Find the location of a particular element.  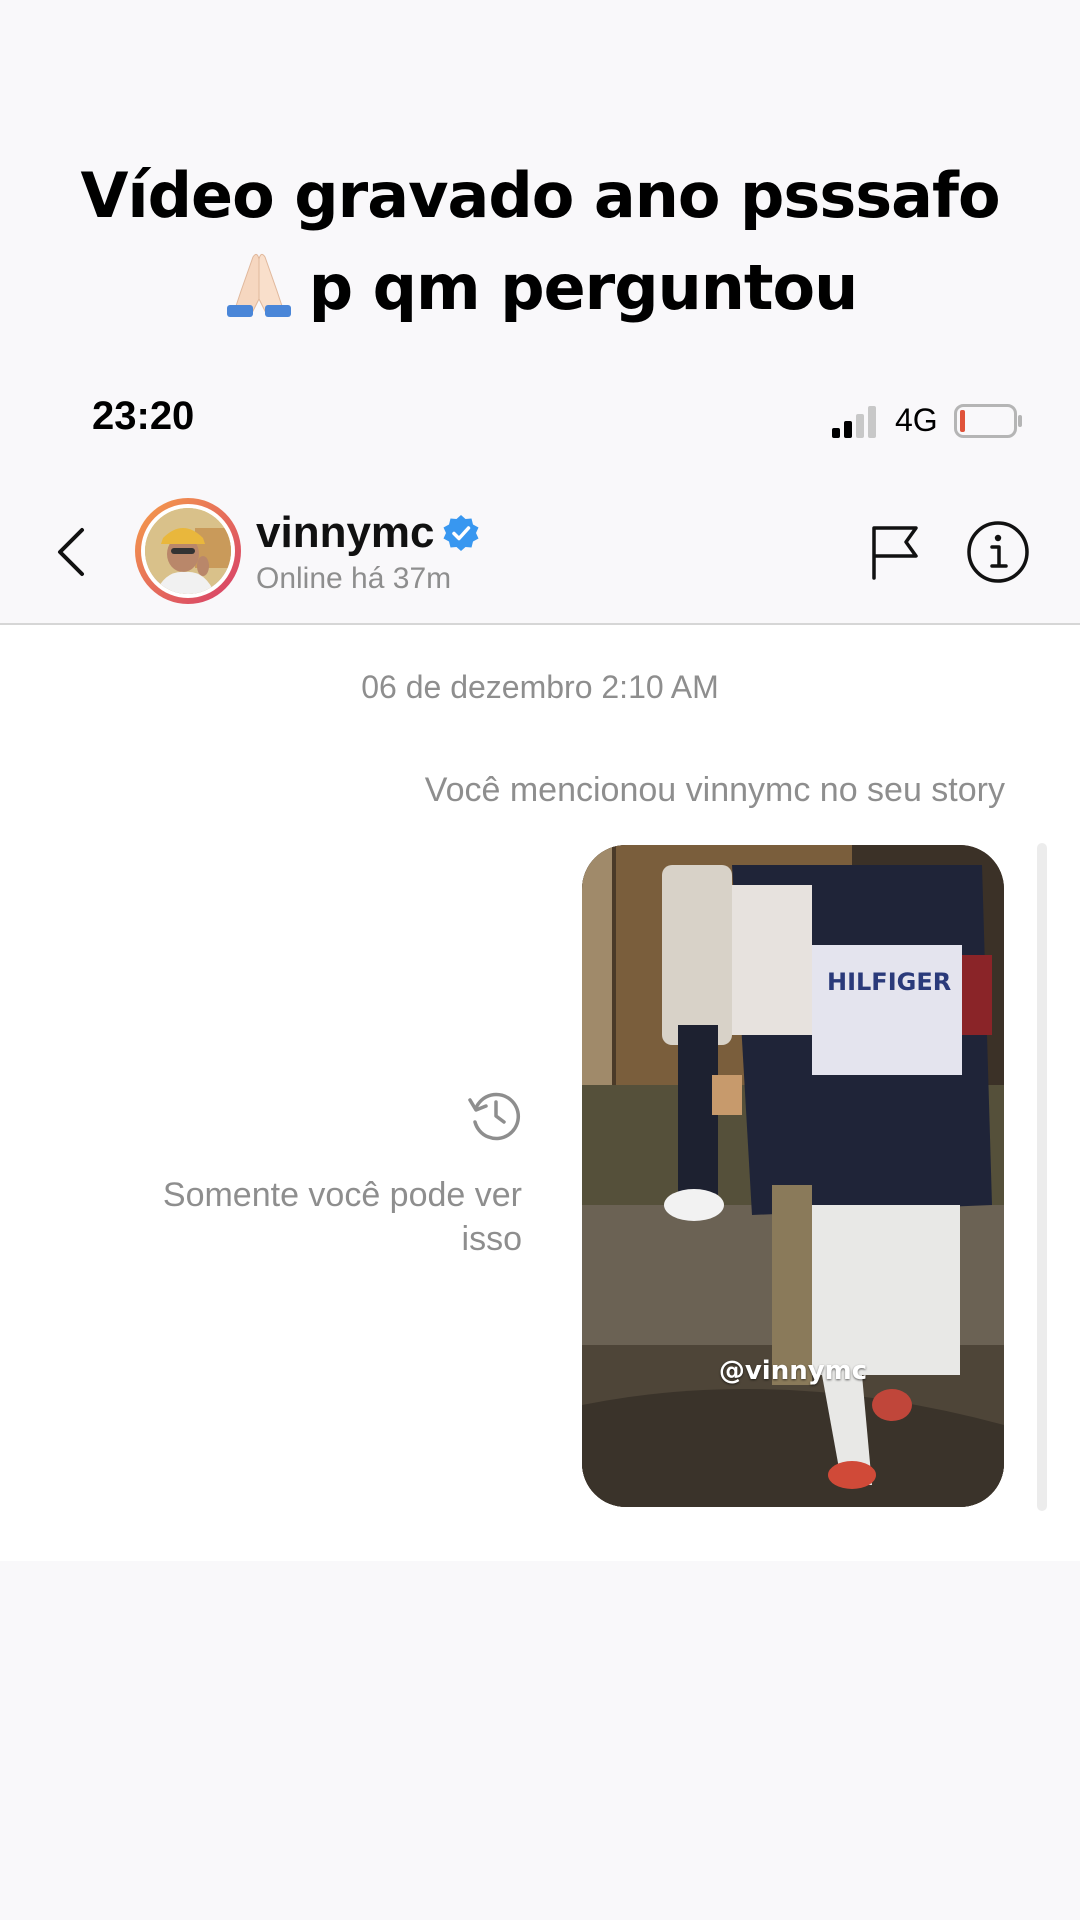

verified-badge-icon is located at coordinates (461, 533).